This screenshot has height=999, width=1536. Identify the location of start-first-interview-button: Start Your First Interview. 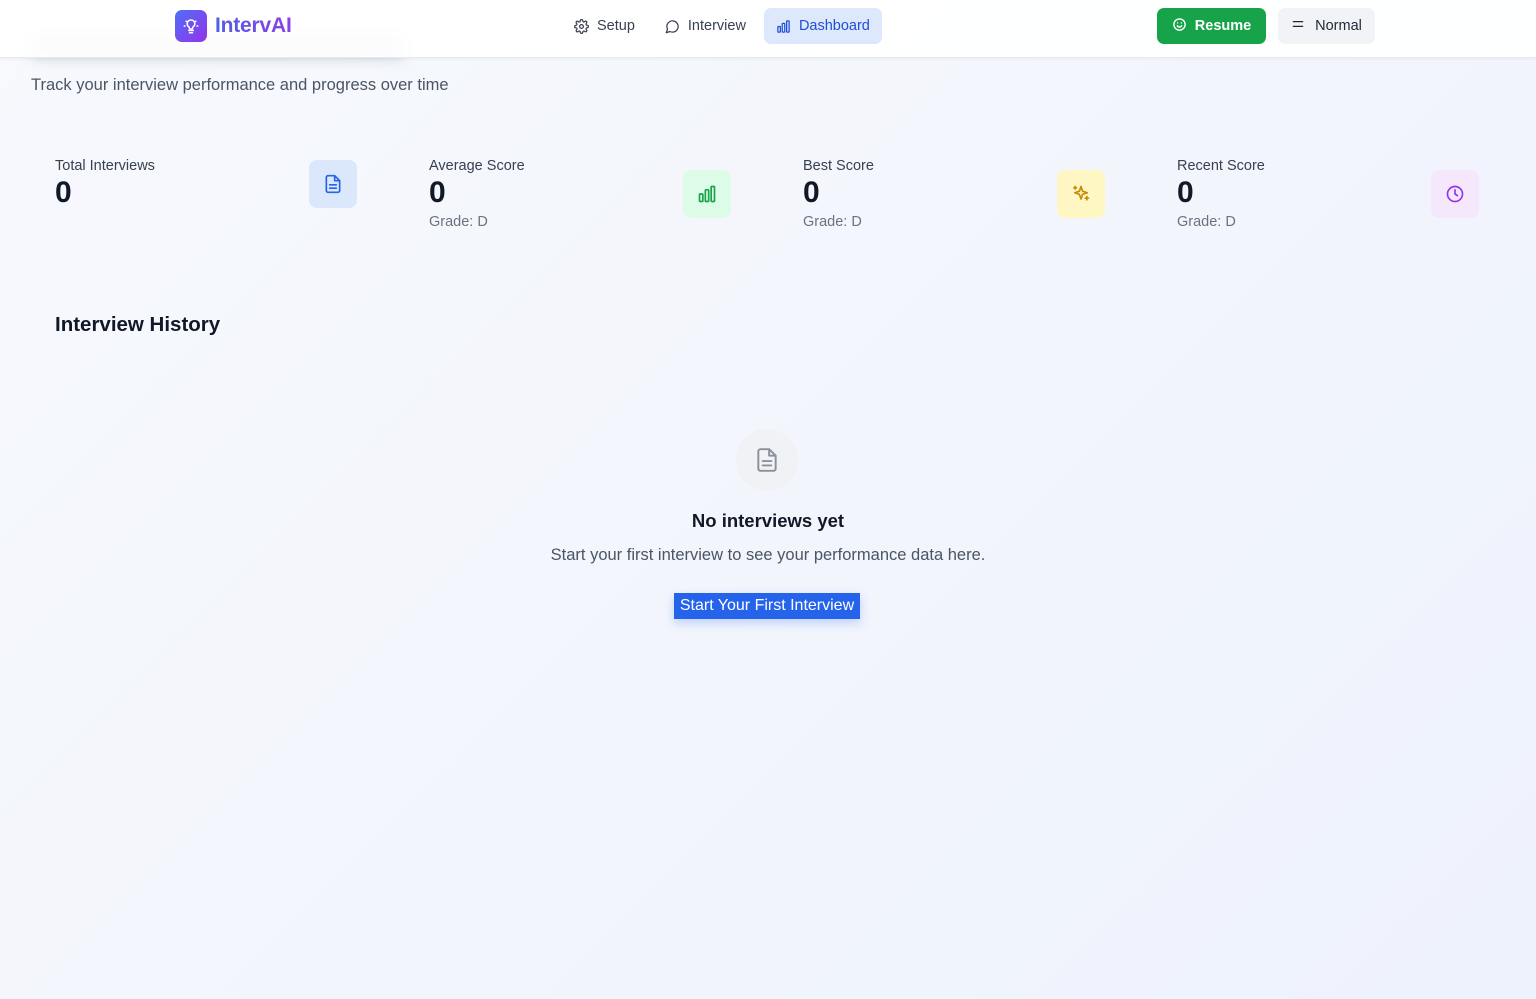
(767, 606).